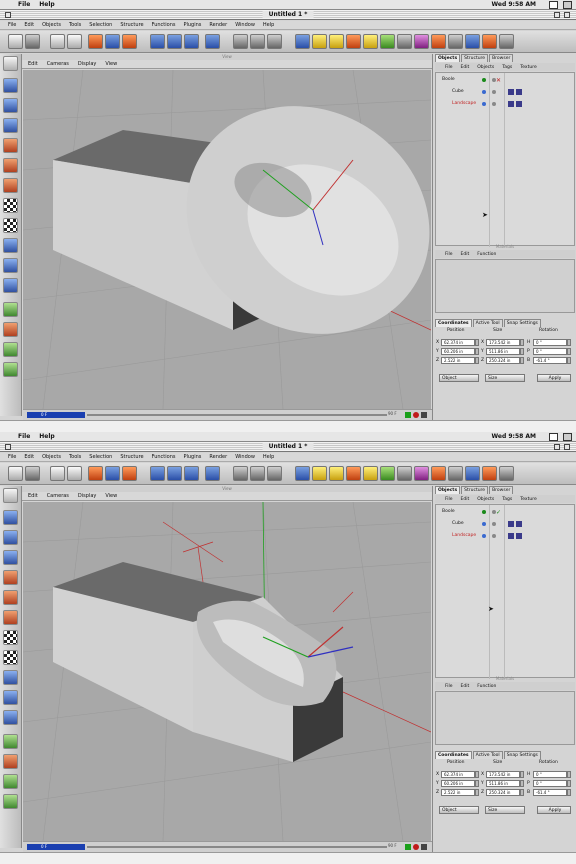  What do you see at coordinates (237, 847) in the screenshot?
I see `timeline-slider` at bounding box center [237, 847].